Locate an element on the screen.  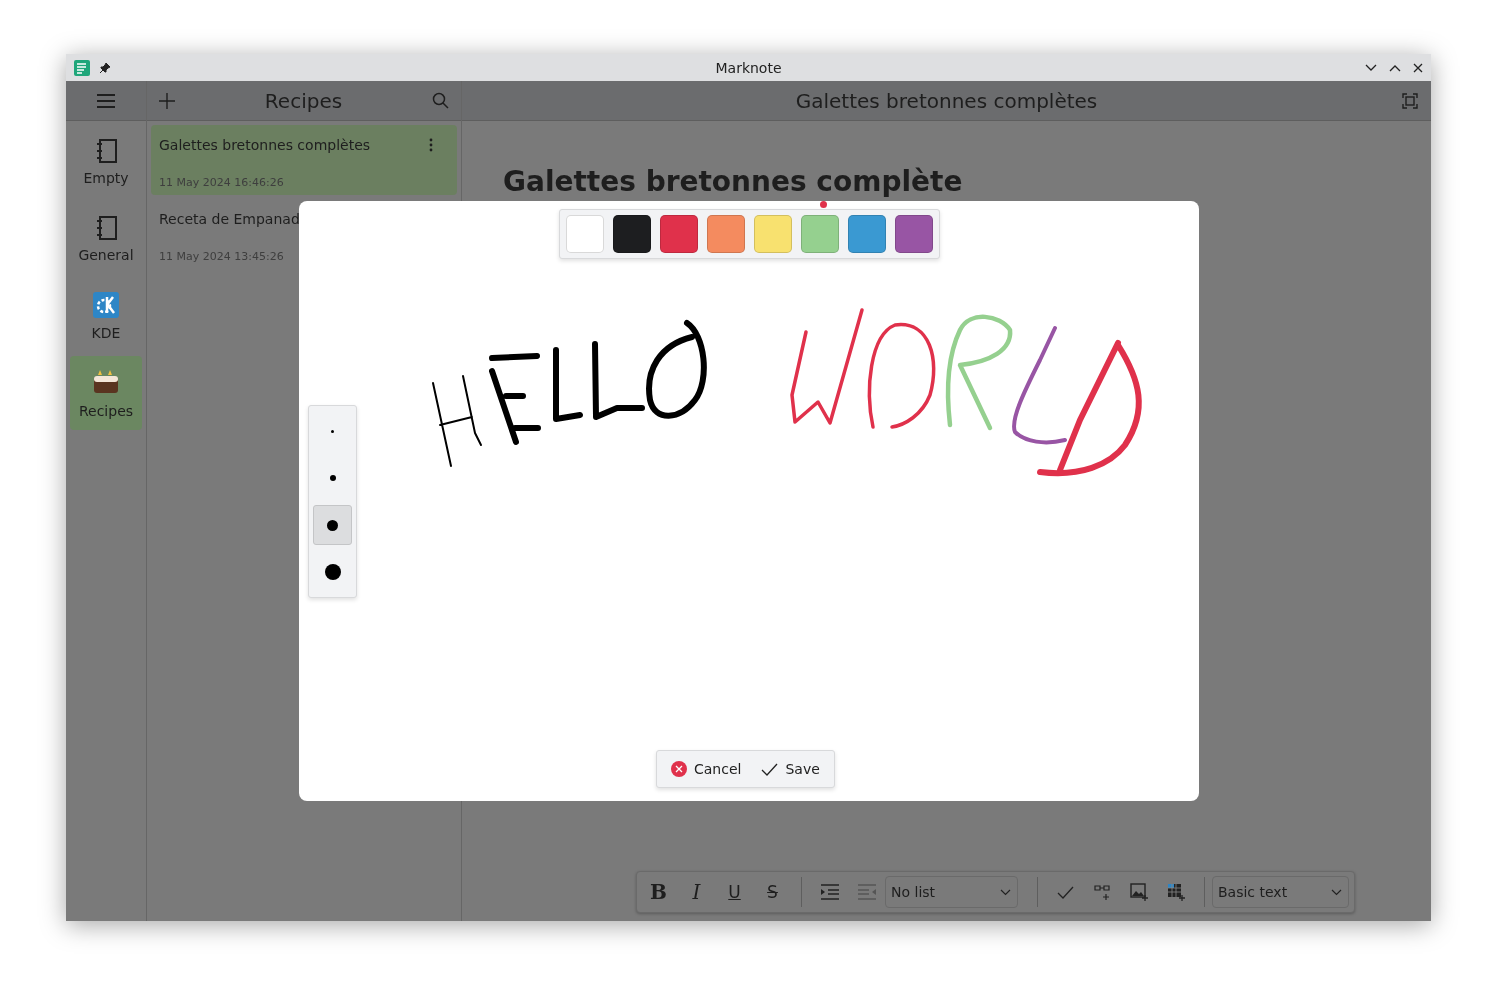
cancel-button: Cancel is located at coordinates (706, 769).